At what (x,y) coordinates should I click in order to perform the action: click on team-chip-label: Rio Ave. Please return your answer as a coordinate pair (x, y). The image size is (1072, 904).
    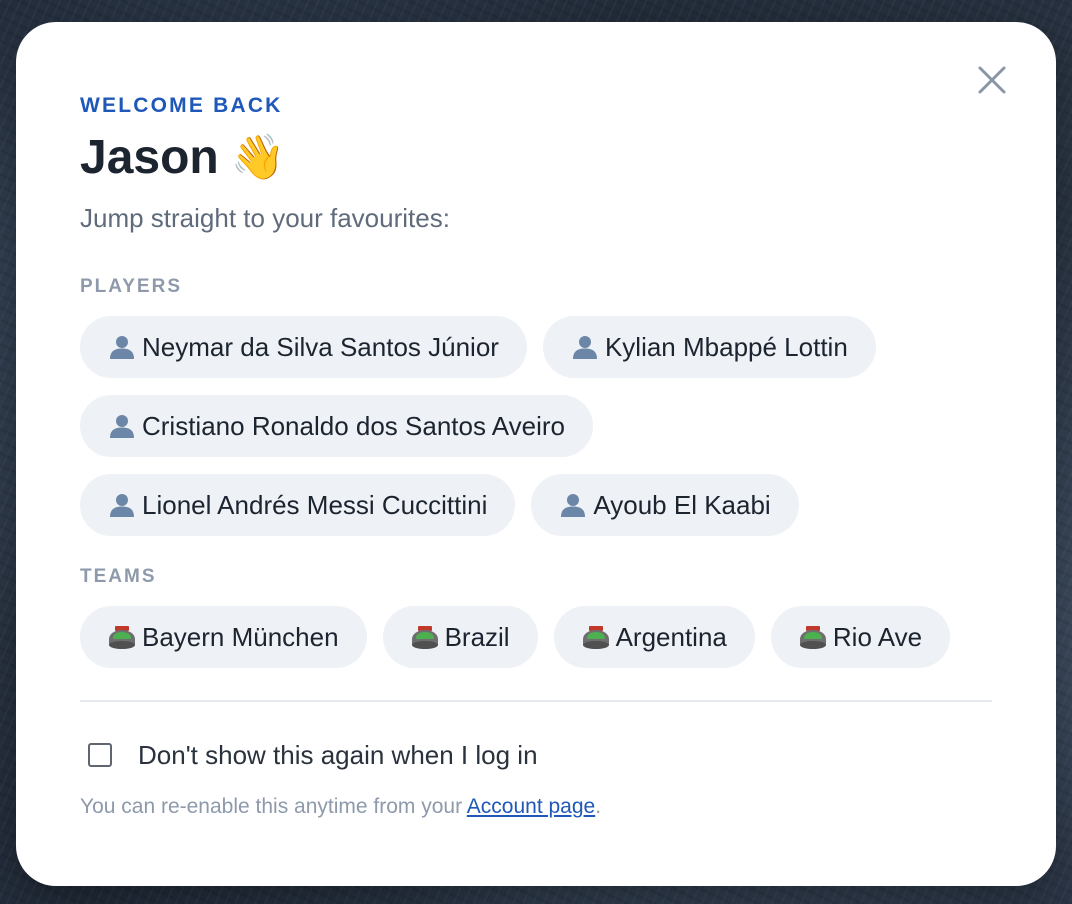
    Looking at the image, I should click on (877, 636).